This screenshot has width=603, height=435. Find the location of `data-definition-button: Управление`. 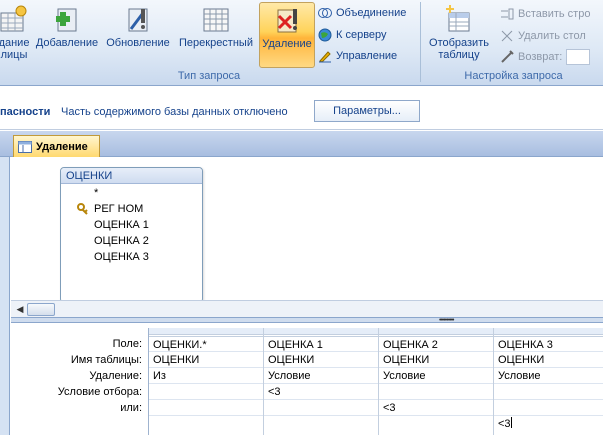

data-definition-button: Управление is located at coordinates (357, 56).